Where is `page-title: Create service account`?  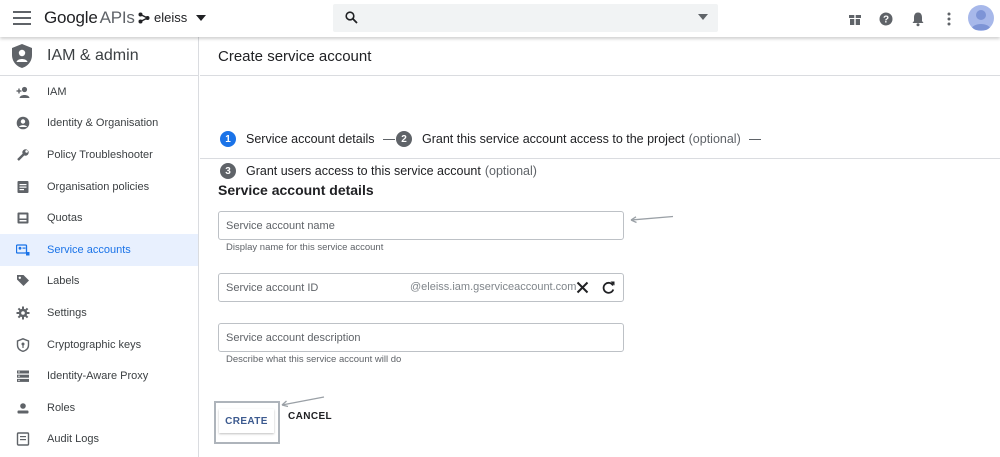 page-title: Create service account is located at coordinates (295, 56).